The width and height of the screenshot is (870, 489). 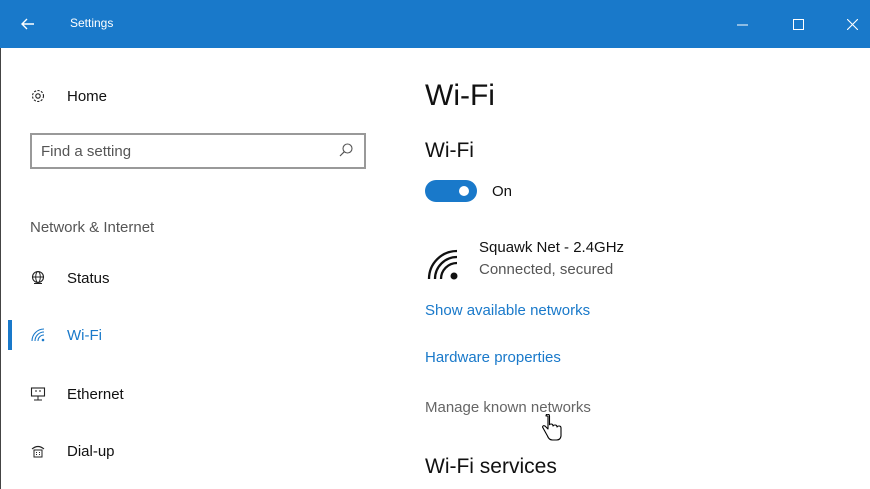 I want to click on page-title: Wi-Fi, so click(x=460, y=95).